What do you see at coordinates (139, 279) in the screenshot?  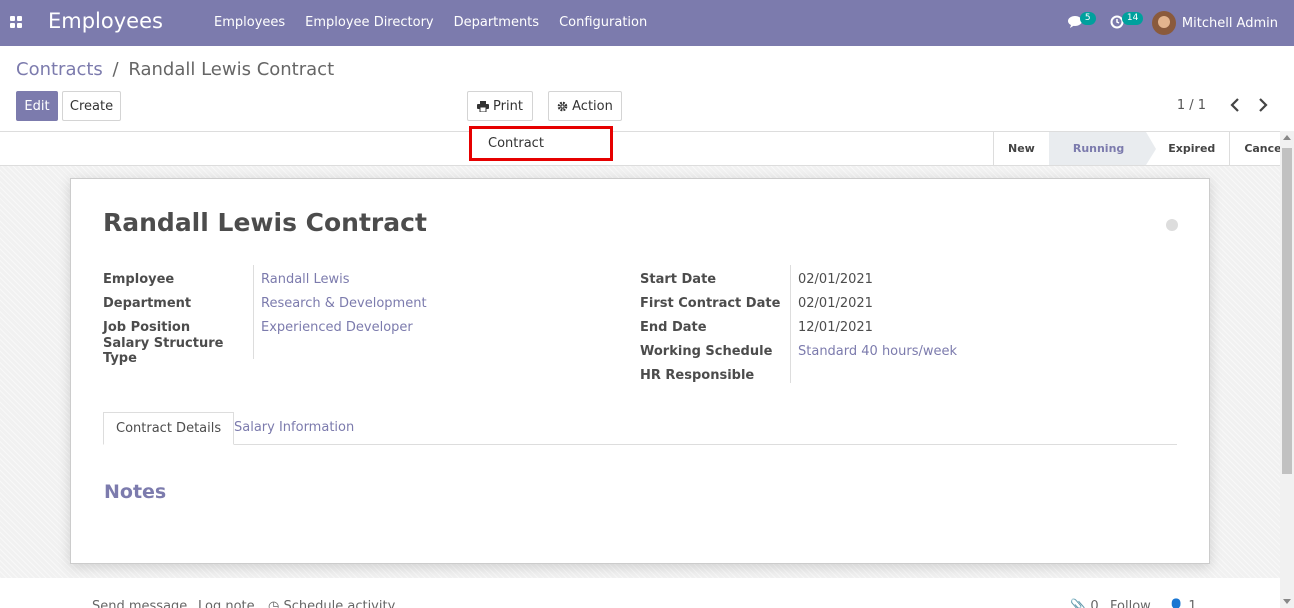 I see `field-label: Employee` at bounding box center [139, 279].